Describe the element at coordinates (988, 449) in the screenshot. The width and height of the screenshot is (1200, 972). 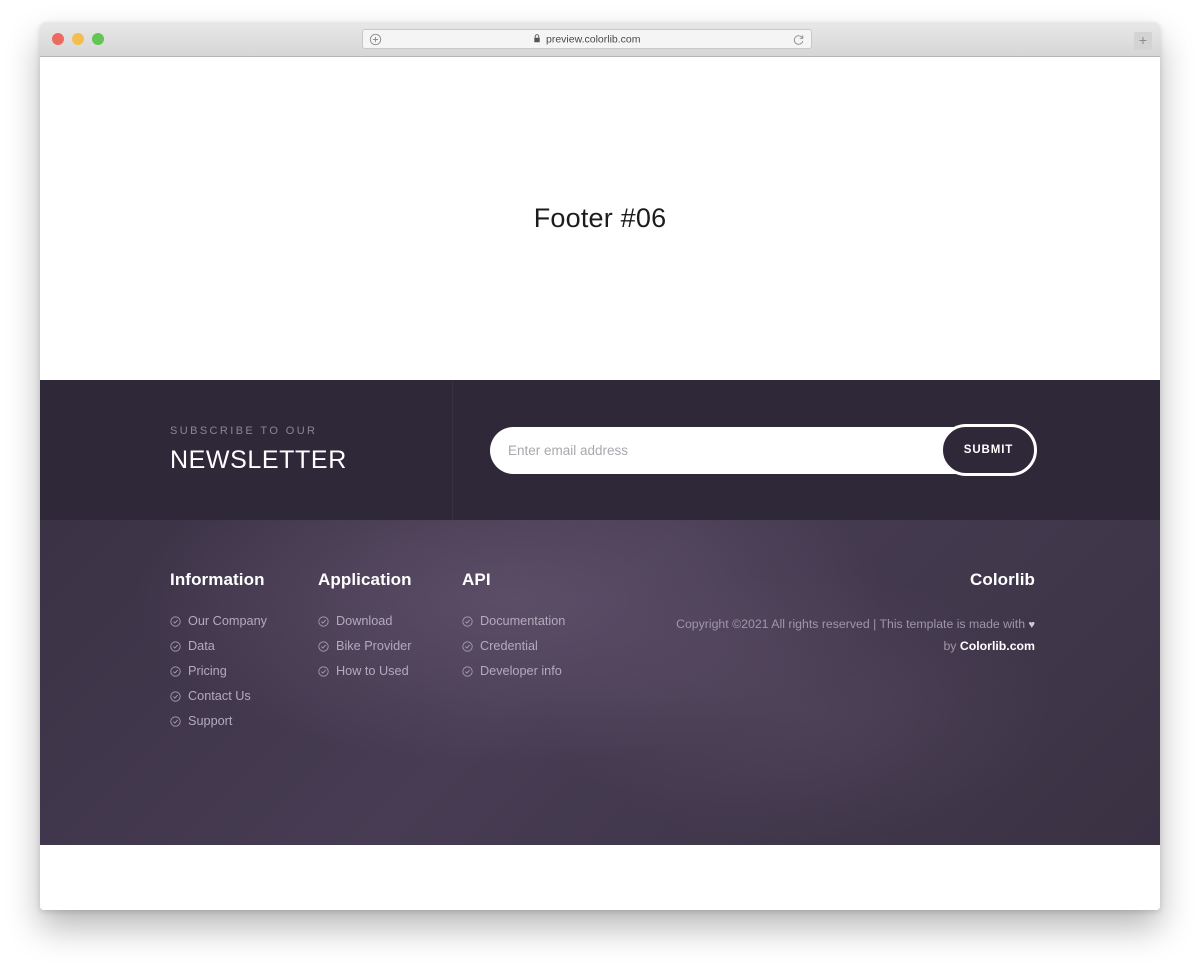
I see `submit-button: SUBMIT` at that location.